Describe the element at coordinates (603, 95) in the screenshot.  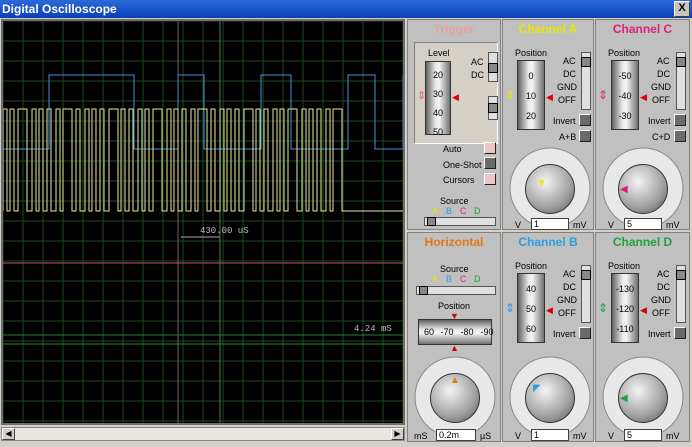
I see `channel-c-arrow-icon: ⇕` at that location.